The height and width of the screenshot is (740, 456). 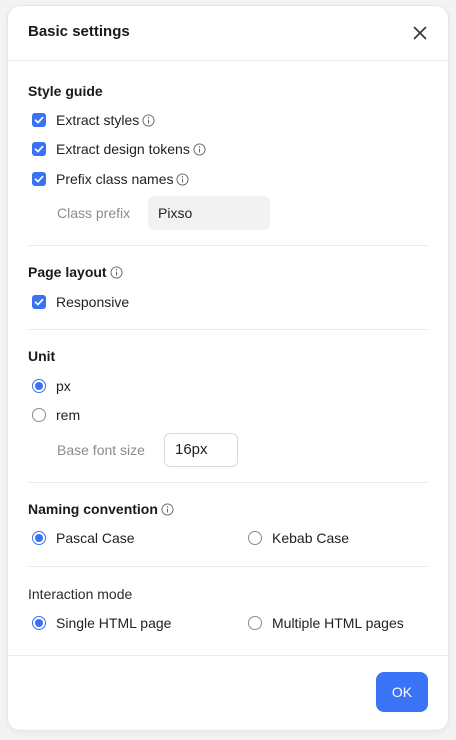 I want to click on unit-radio-rem: rem, so click(x=56, y=415).